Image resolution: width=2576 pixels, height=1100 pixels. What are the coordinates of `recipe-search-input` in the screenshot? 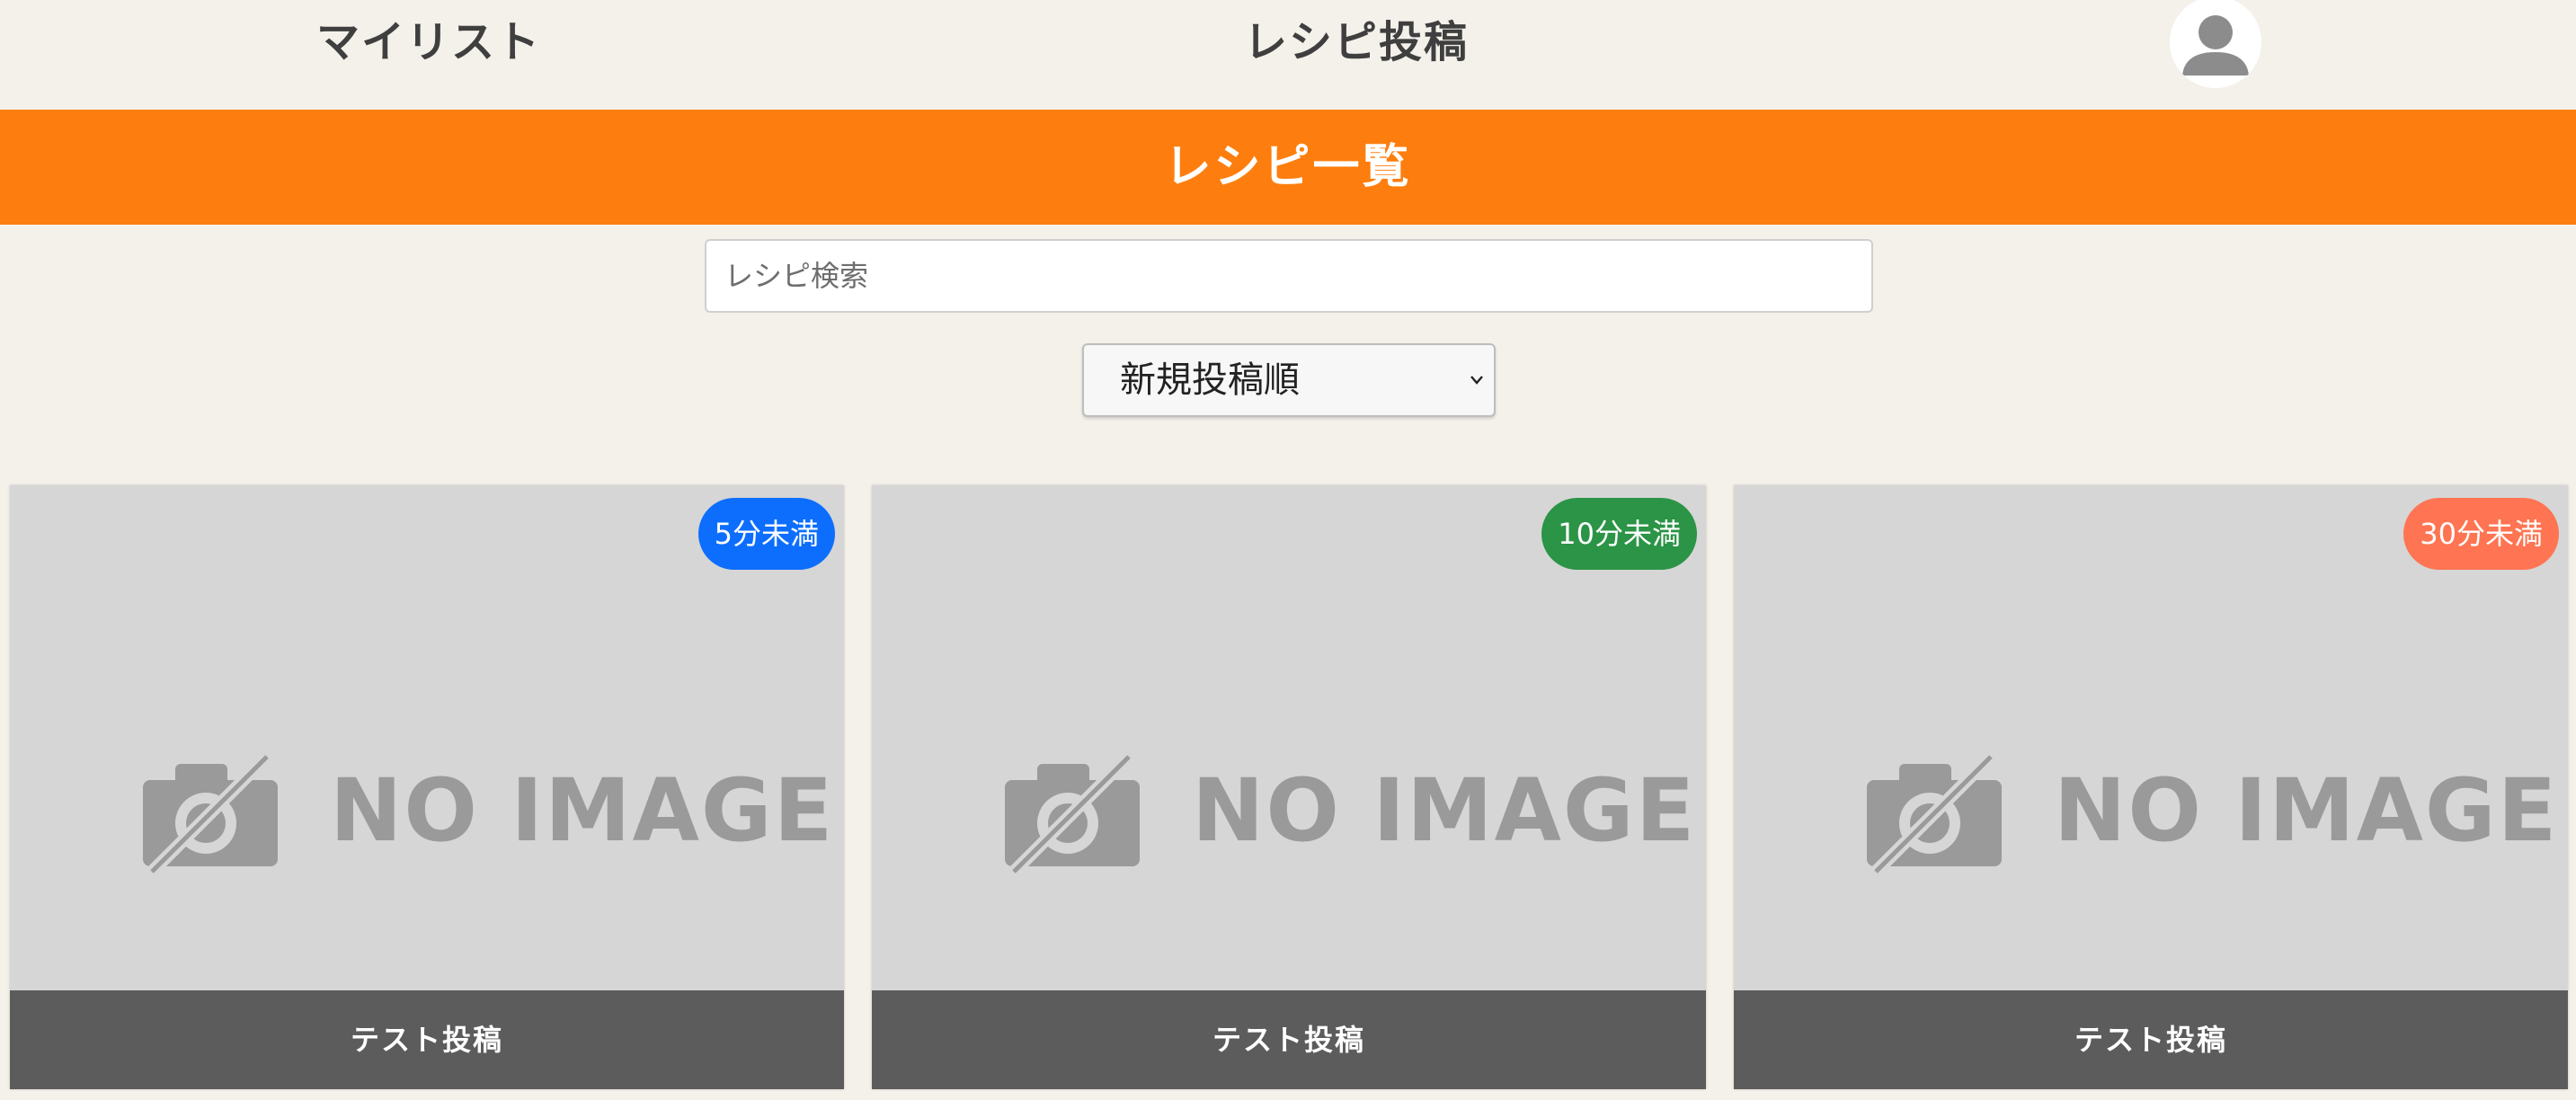 It's located at (1289, 276).